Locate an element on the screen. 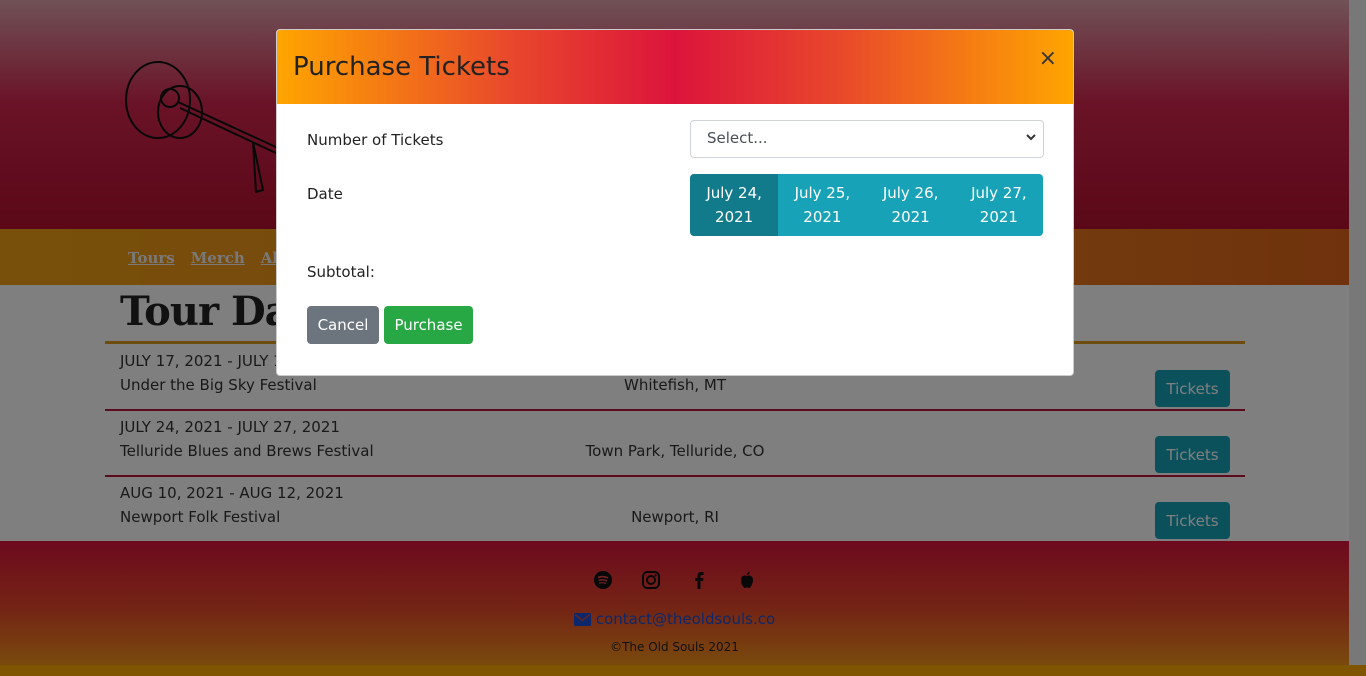  date-option-line: July 25, is located at coordinates (822, 193).